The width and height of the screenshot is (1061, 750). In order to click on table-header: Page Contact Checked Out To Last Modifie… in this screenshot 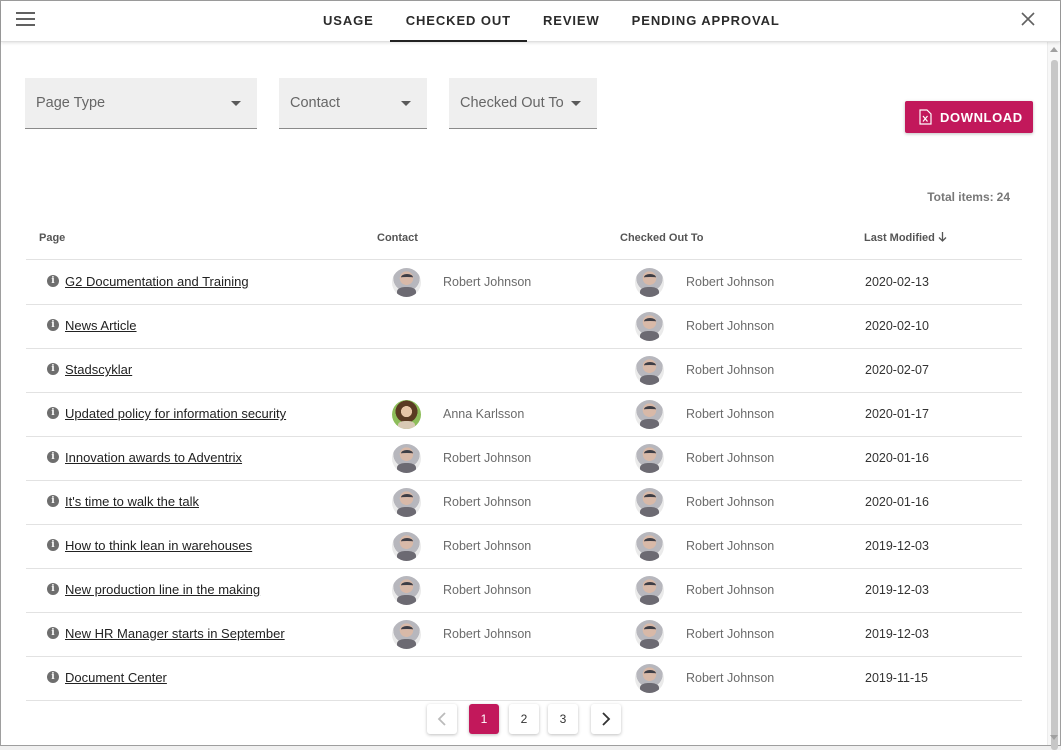, I will do `click(524, 238)`.